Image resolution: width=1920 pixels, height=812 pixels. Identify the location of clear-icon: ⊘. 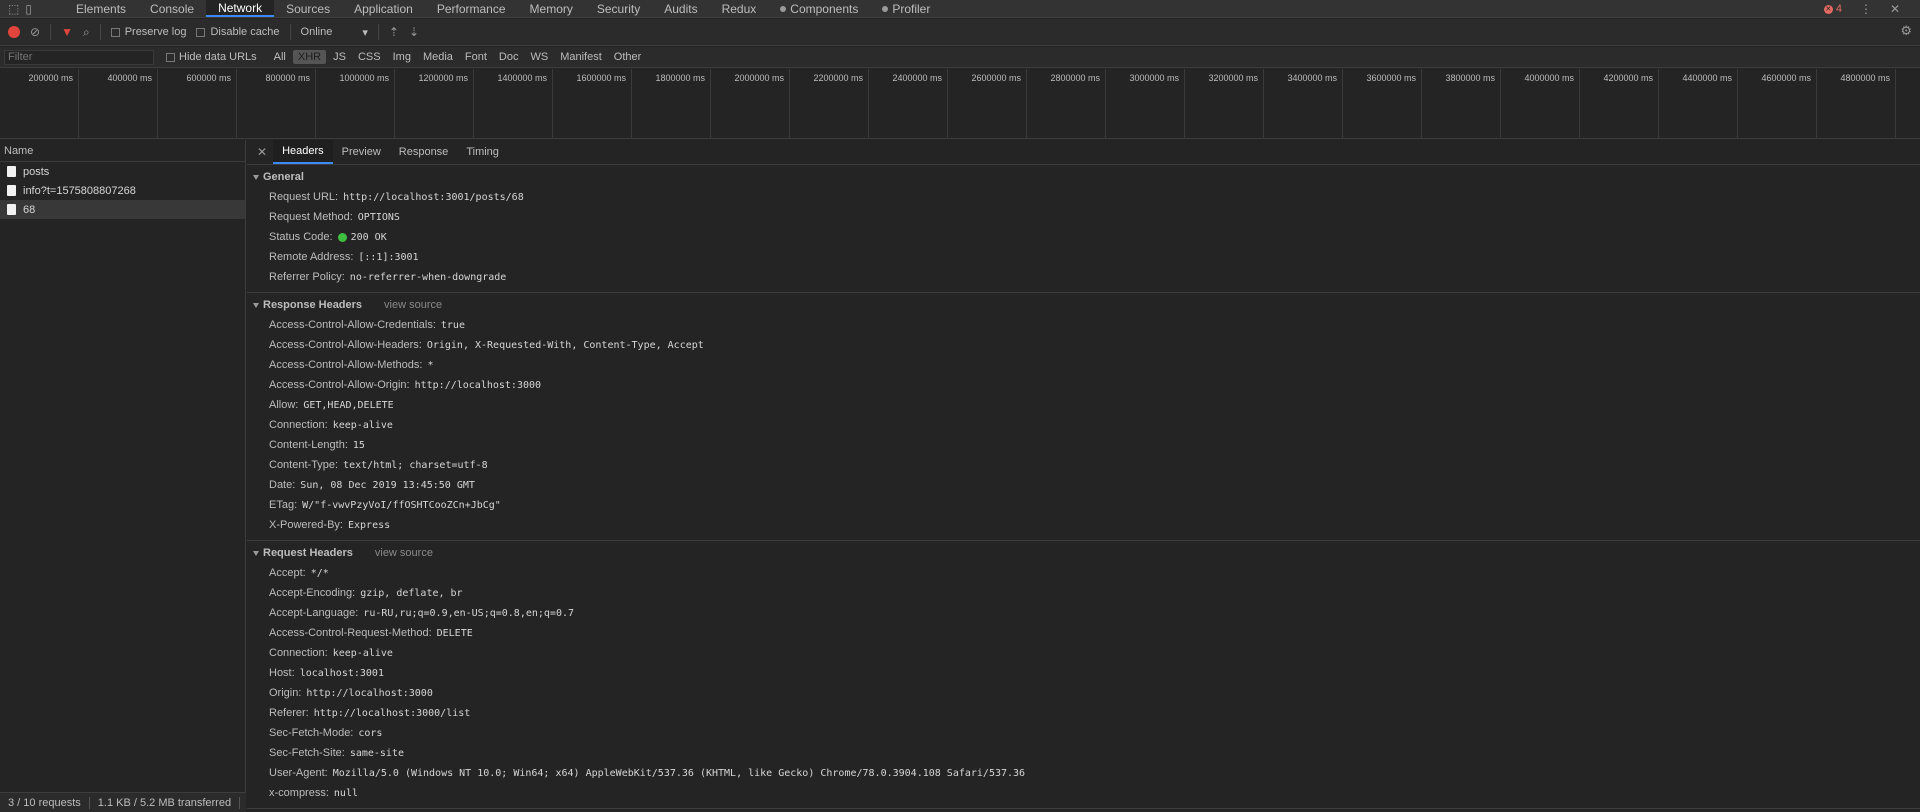
(35, 32).